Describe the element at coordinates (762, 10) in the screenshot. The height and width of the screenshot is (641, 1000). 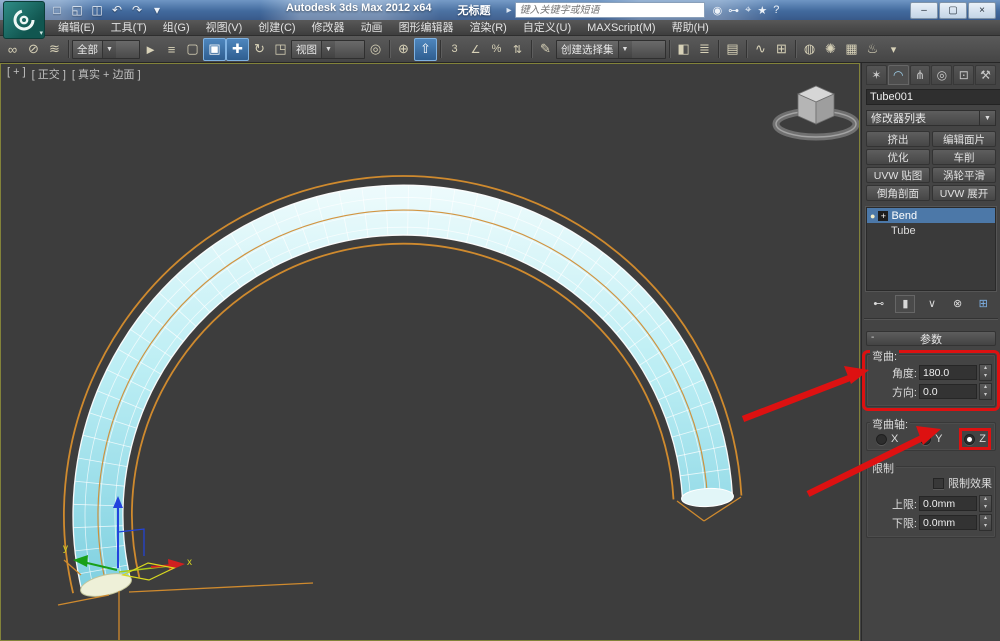
I see `favorites-star-icon: ★` at that location.